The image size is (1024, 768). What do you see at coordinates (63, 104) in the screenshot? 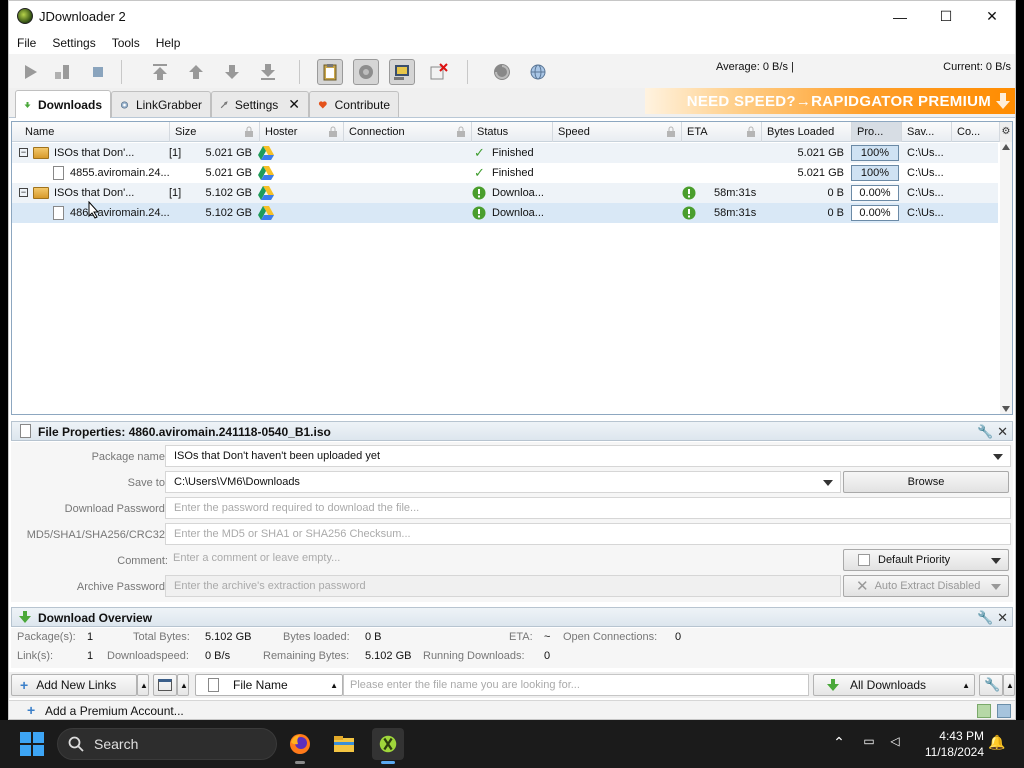
I see `tab-downloads: Downloads` at bounding box center [63, 104].